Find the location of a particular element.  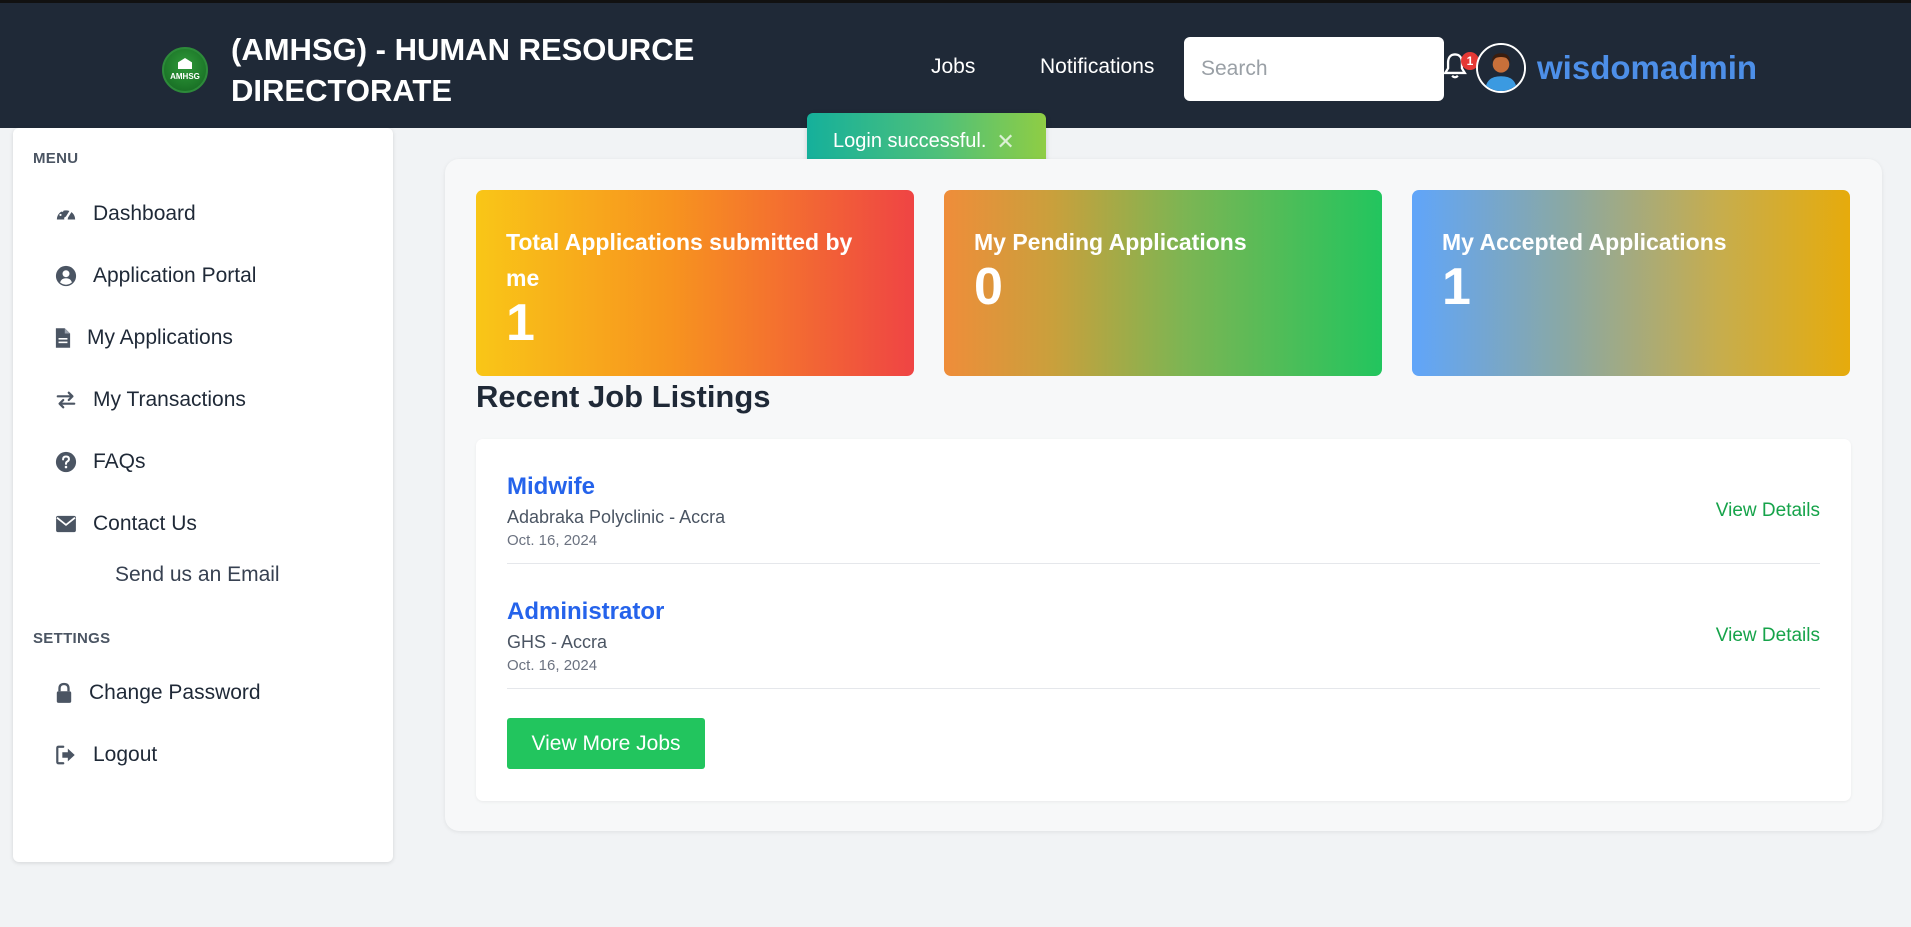

toast-message: Login successful. is located at coordinates (910, 141).